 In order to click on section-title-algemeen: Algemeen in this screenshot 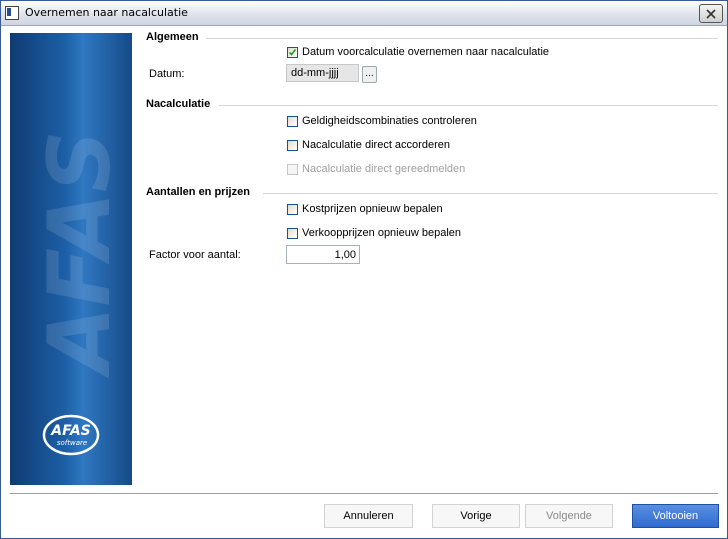, I will do `click(172, 37)`.